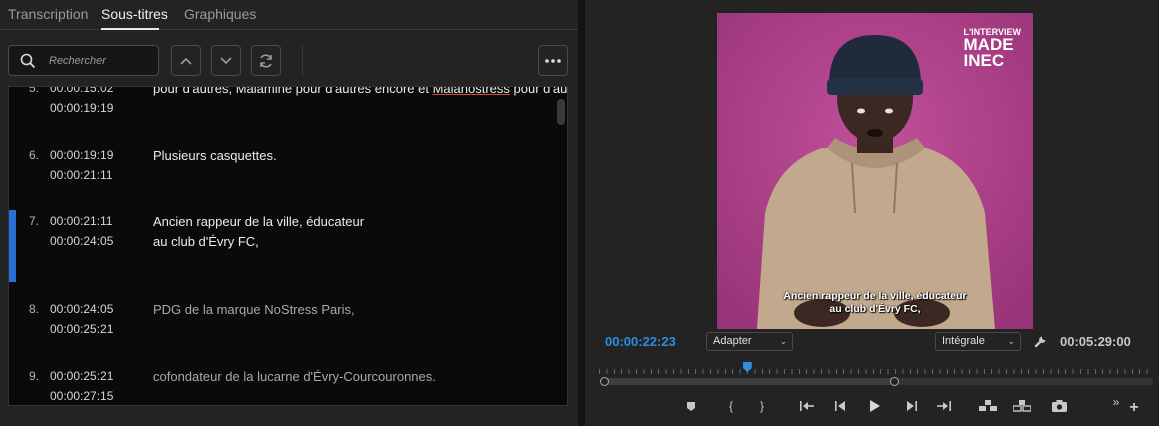 The width and height of the screenshot is (1159, 426). What do you see at coordinates (34, 221) in the screenshot?
I see `caption-number: 7.` at bounding box center [34, 221].